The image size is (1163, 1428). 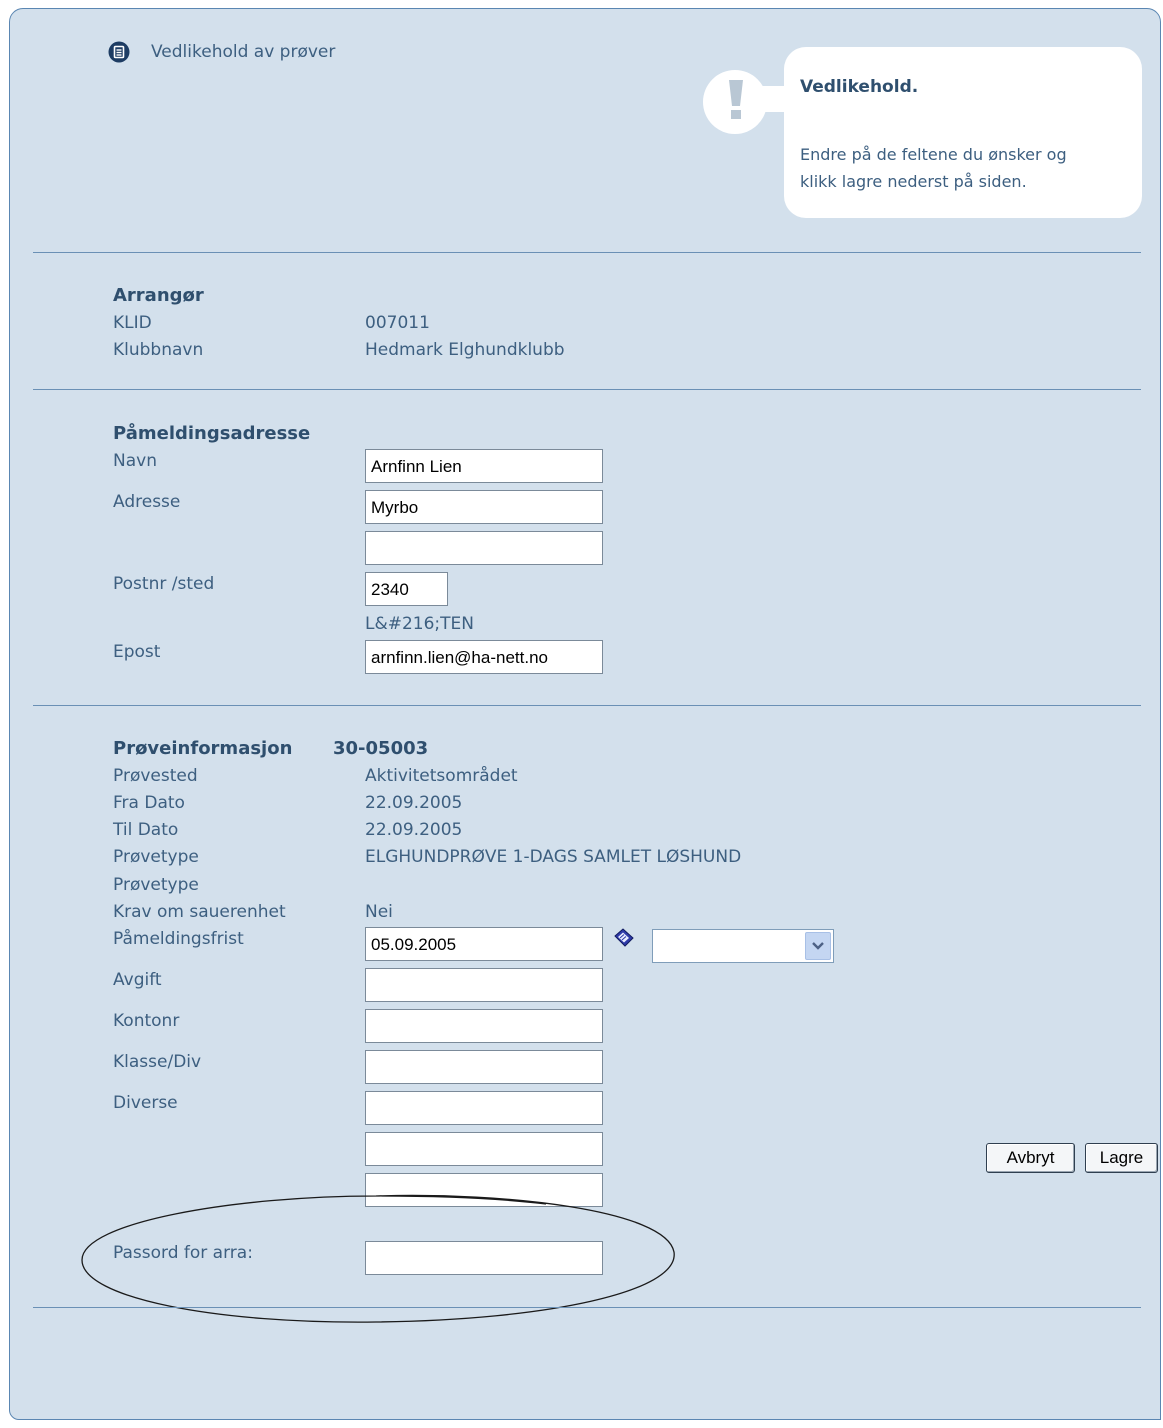 What do you see at coordinates (158, 295) in the screenshot?
I see `arrangor-heading: Arrangør` at bounding box center [158, 295].